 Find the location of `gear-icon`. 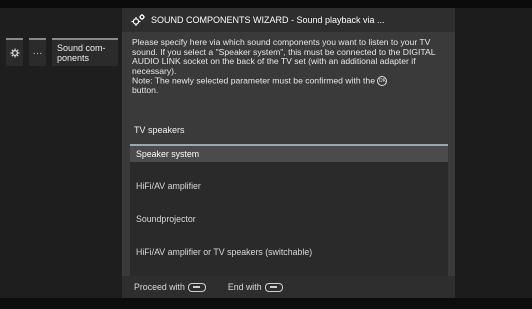

gear-icon is located at coordinates (14, 53).